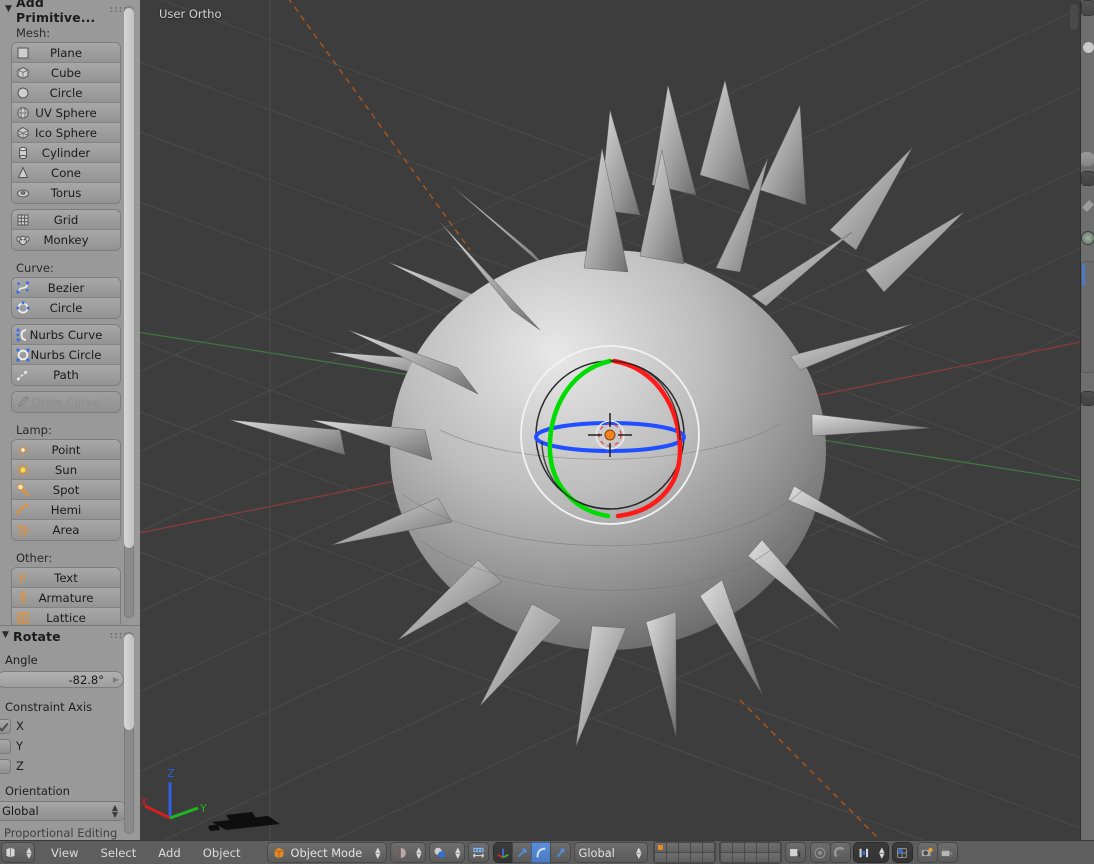 This screenshot has width=1094, height=864. Describe the element at coordinates (66, 133) in the screenshot. I see `tool-button-ico-sphere: Ico Sphere` at that location.